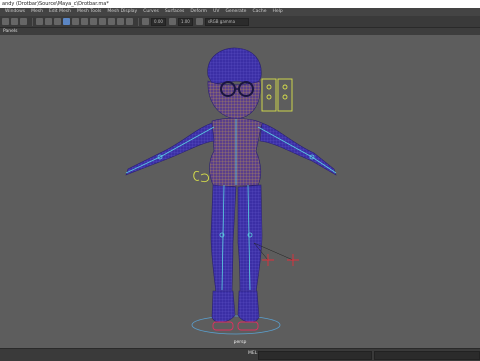 The width and height of the screenshot is (480, 361). I want to click on shadows-icon, so click(102, 21).